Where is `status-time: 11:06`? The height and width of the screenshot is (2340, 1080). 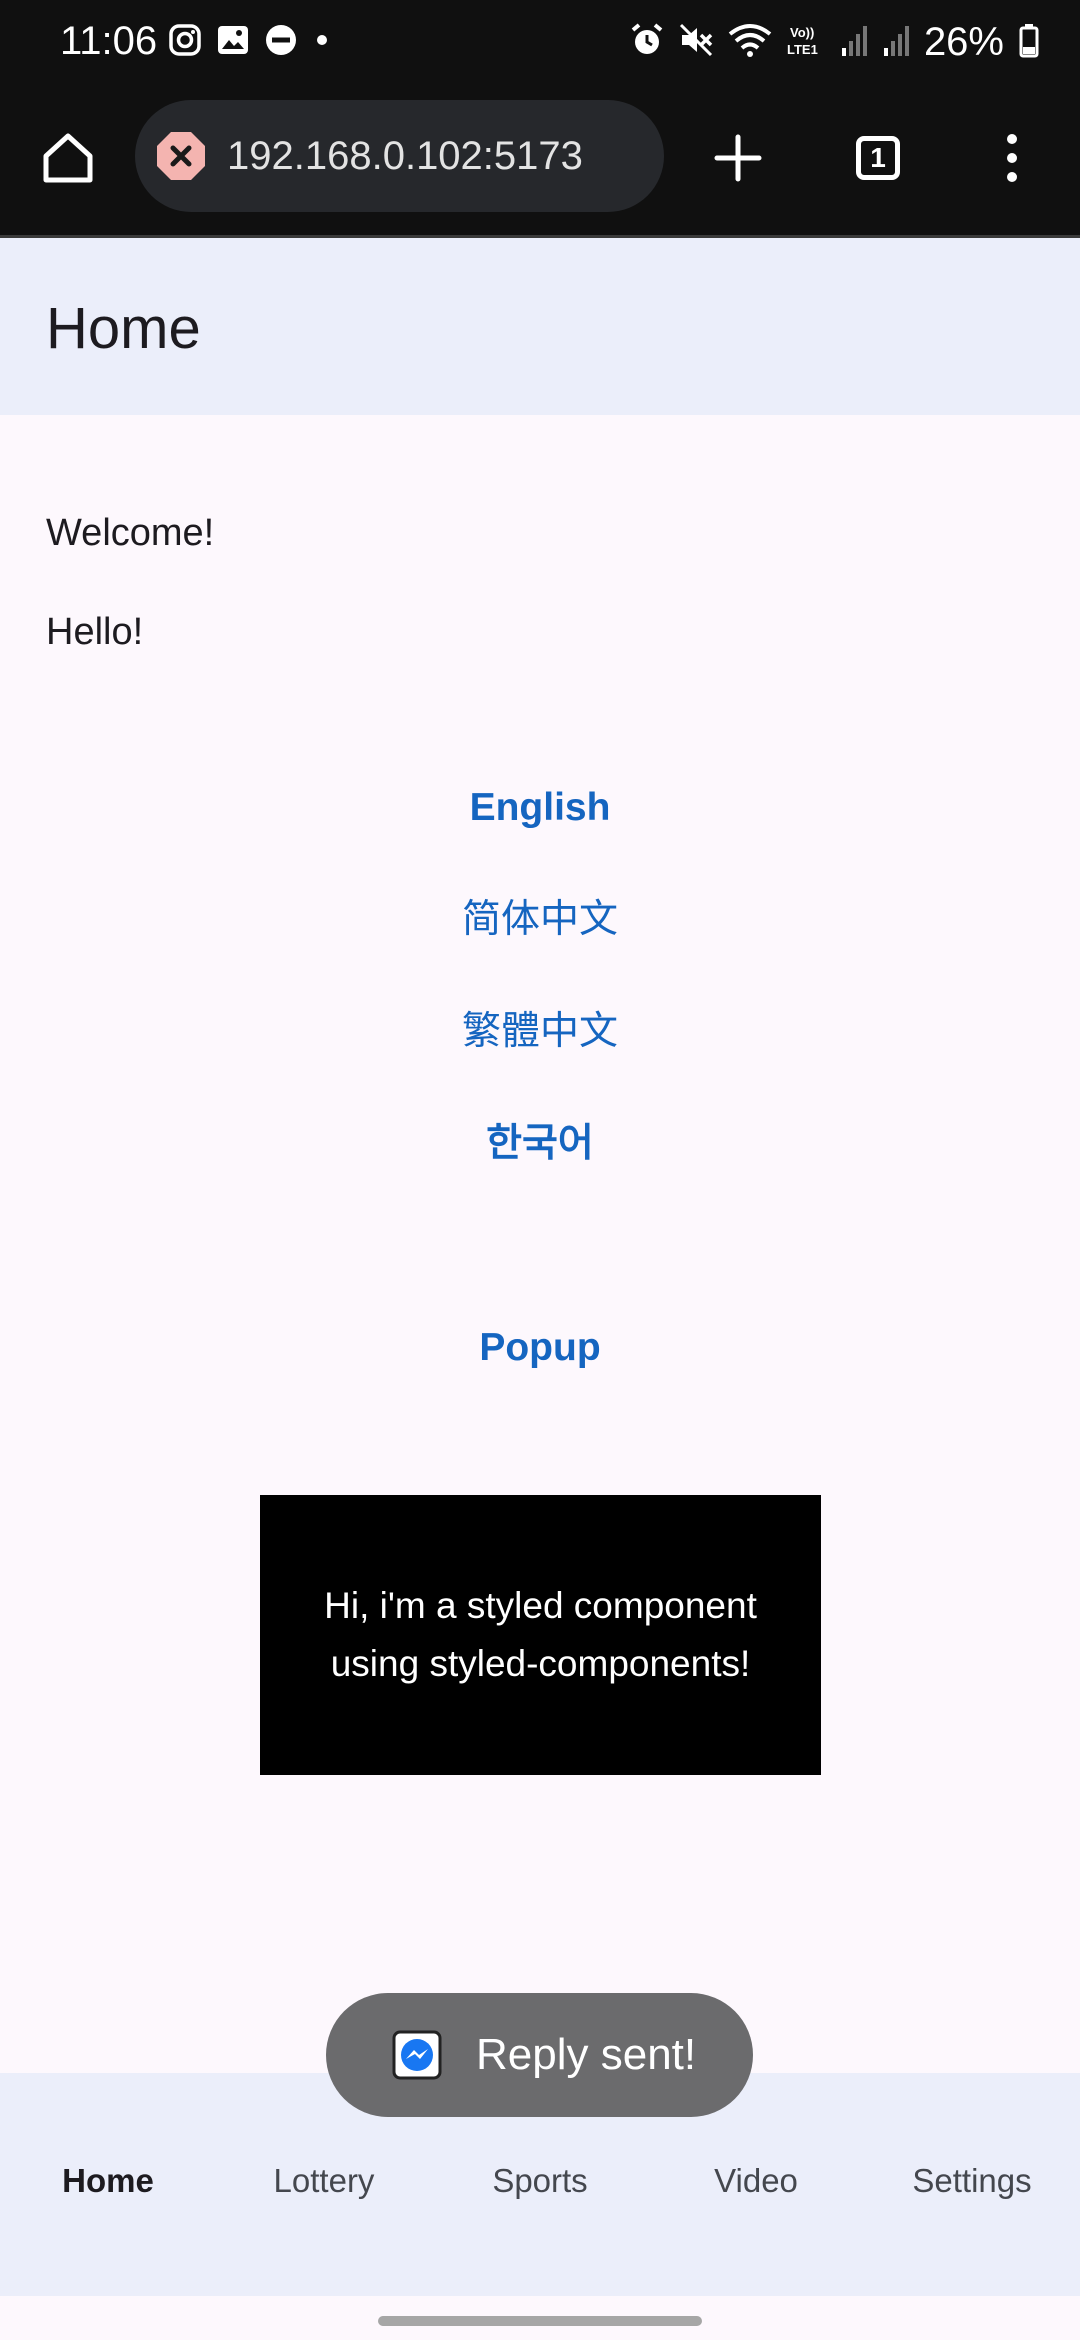 status-time: 11:06 is located at coordinates (109, 41).